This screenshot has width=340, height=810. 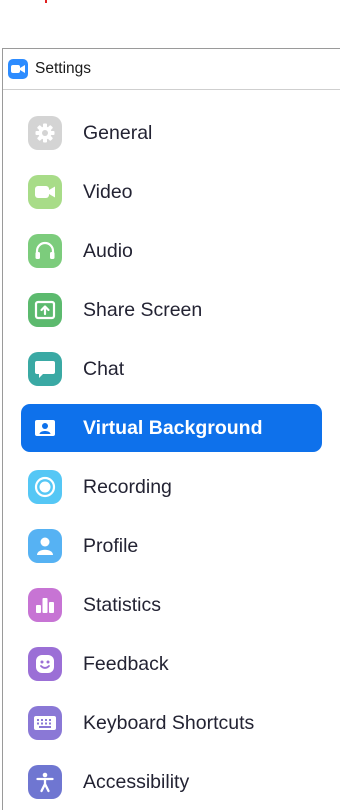 What do you see at coordinates (45, 428) in the screenshot?
I see `person-card-icon` at bounding box center [45, 428].